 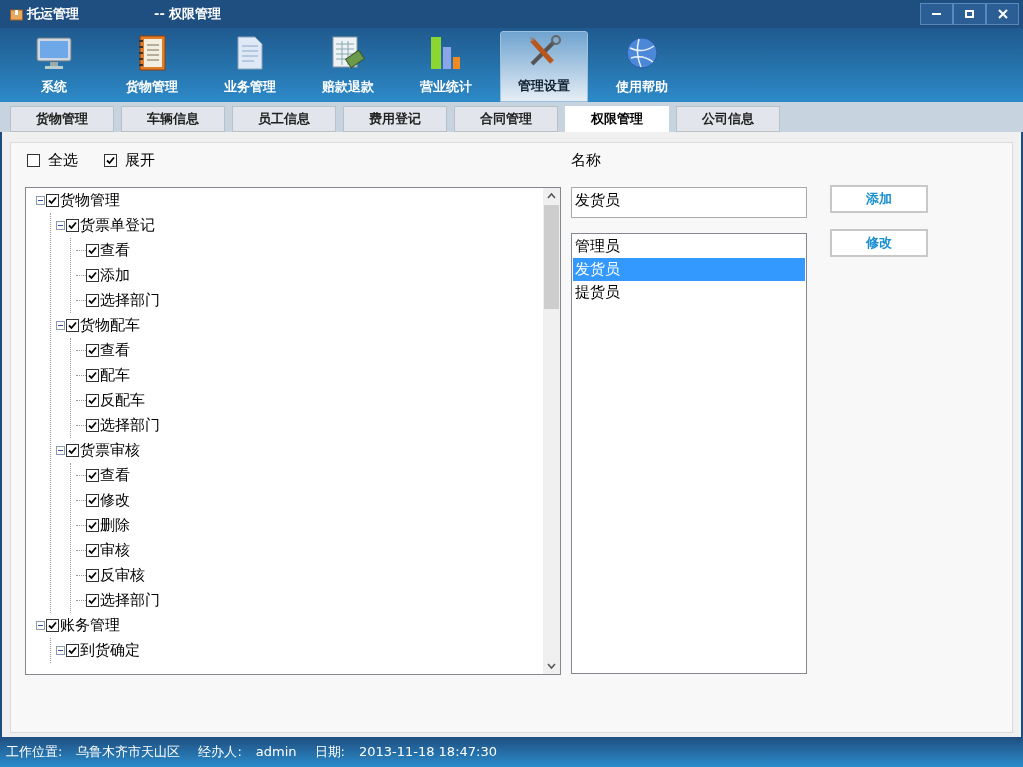 I want to click on scroll-thumb, so click(x=551, y=257).